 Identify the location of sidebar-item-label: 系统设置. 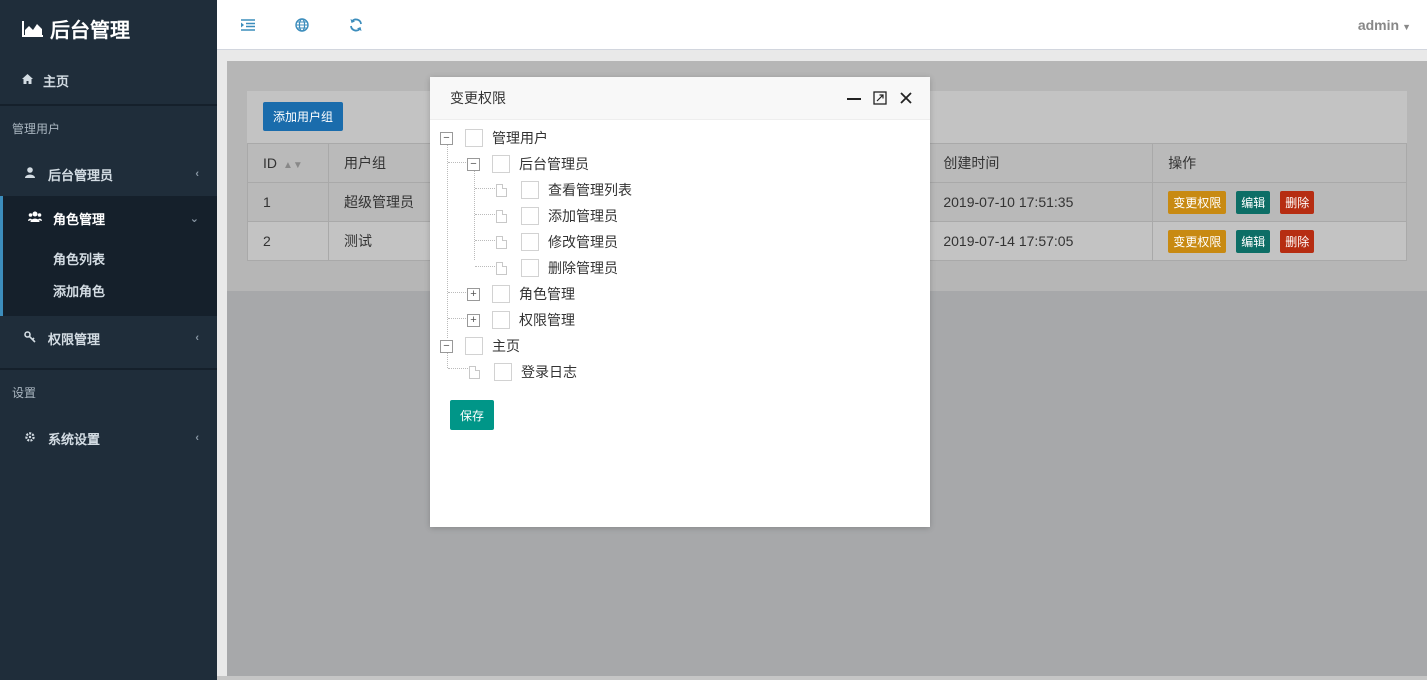
(74, 439).